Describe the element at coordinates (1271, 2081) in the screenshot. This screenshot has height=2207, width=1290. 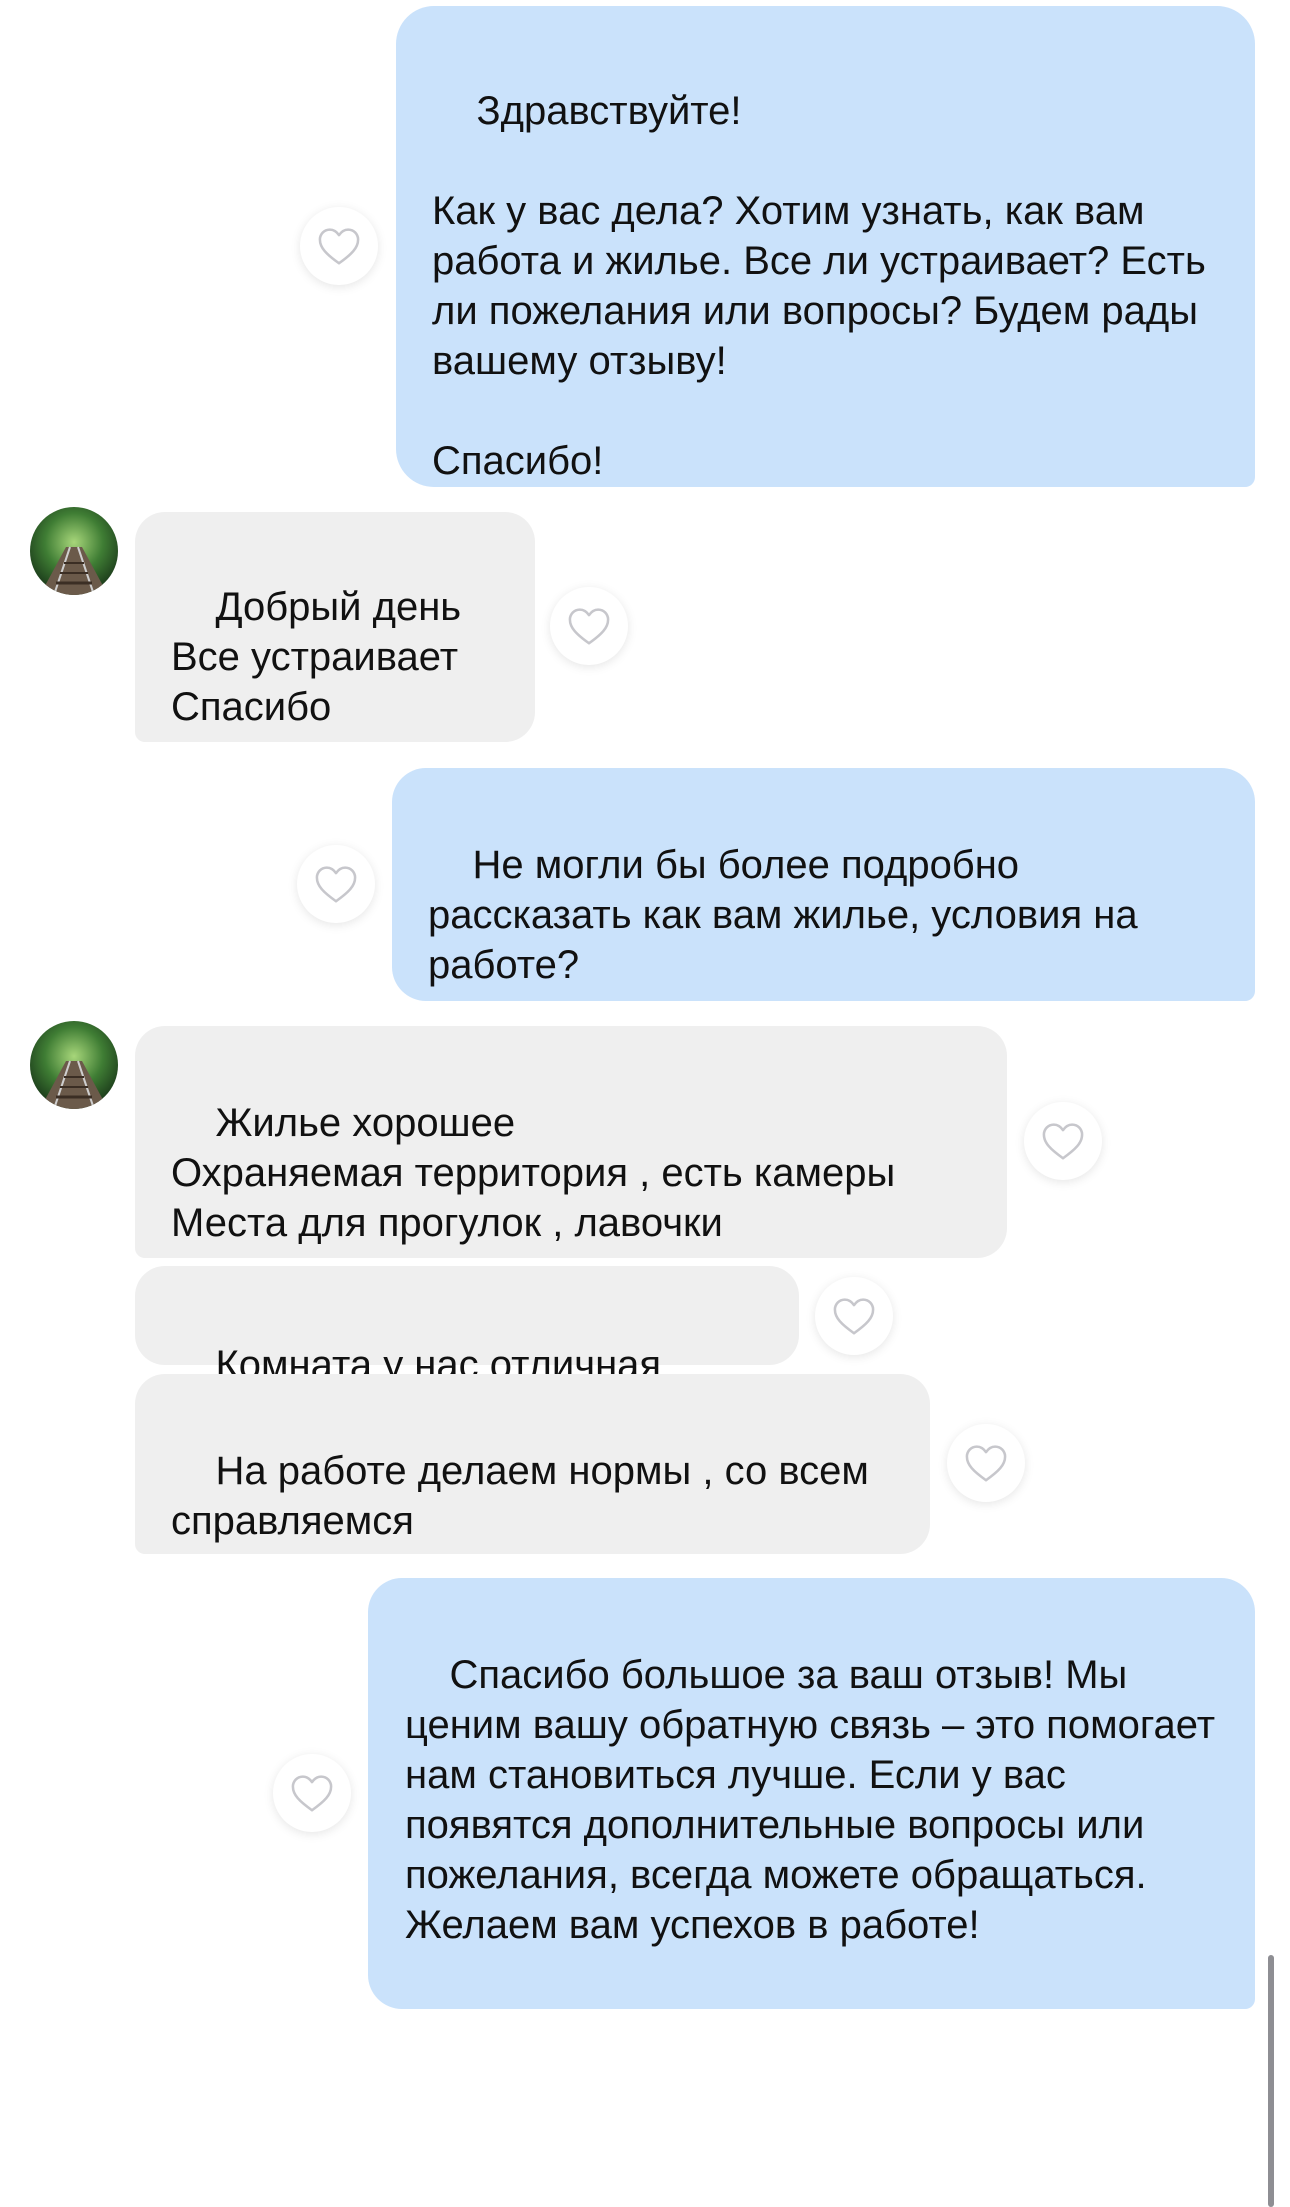
I see `scrollbar` at that location.